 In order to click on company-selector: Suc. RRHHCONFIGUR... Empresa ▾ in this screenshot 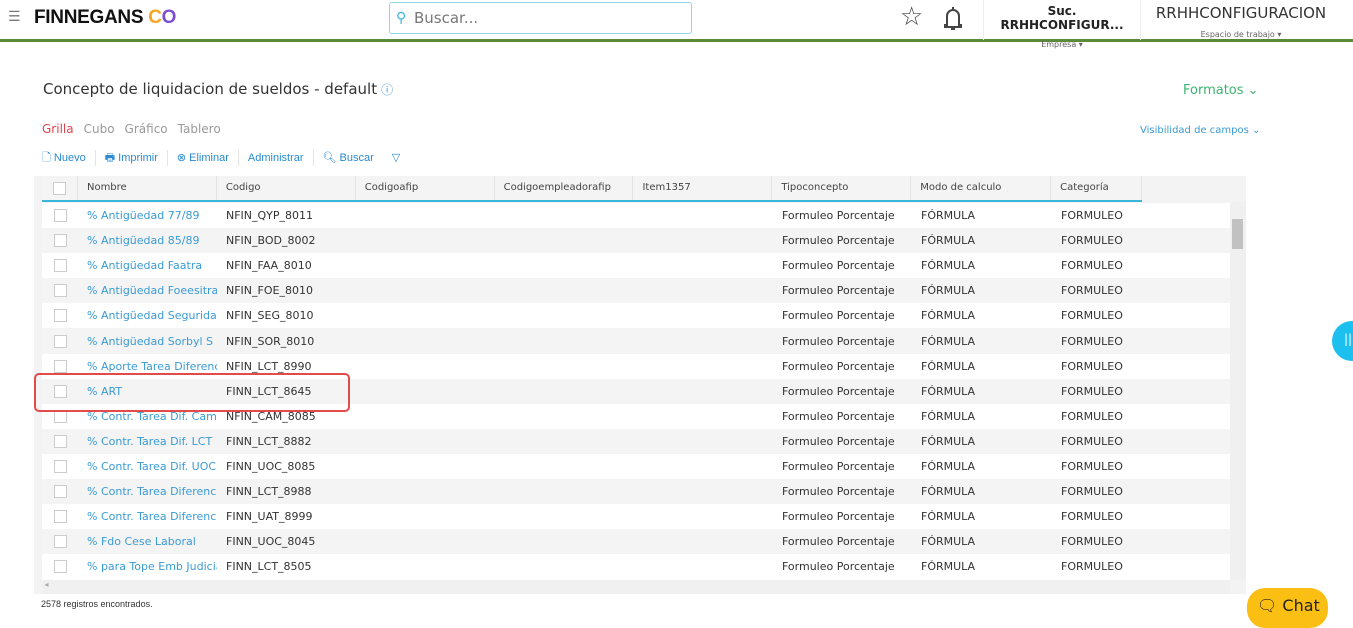, I will do `click(1062, 24)`.